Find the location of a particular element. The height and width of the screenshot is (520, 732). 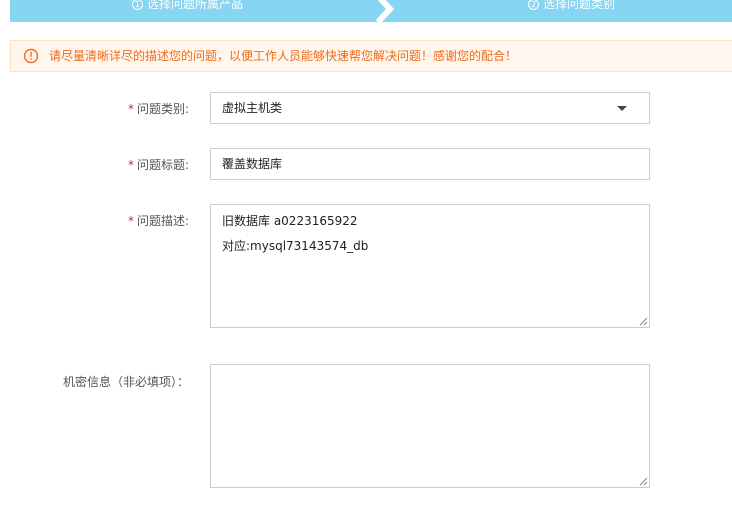

description-line: 对应:mysql73143574_db is located at coordinates (295, 246).